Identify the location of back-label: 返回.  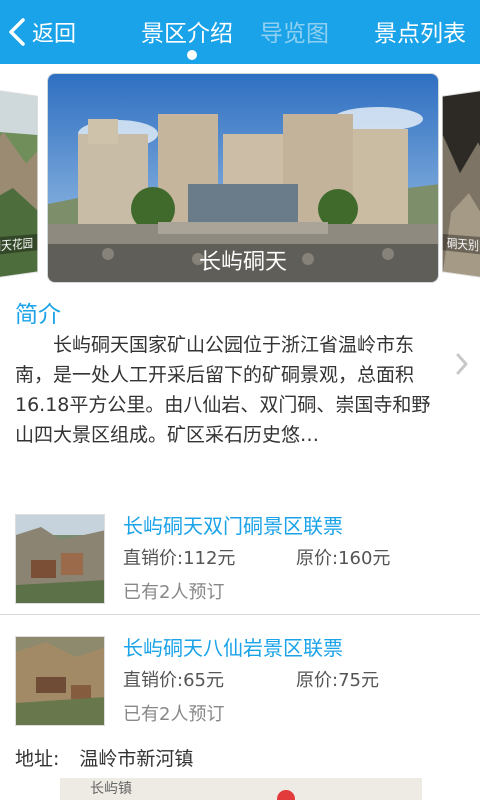
(54, 34).